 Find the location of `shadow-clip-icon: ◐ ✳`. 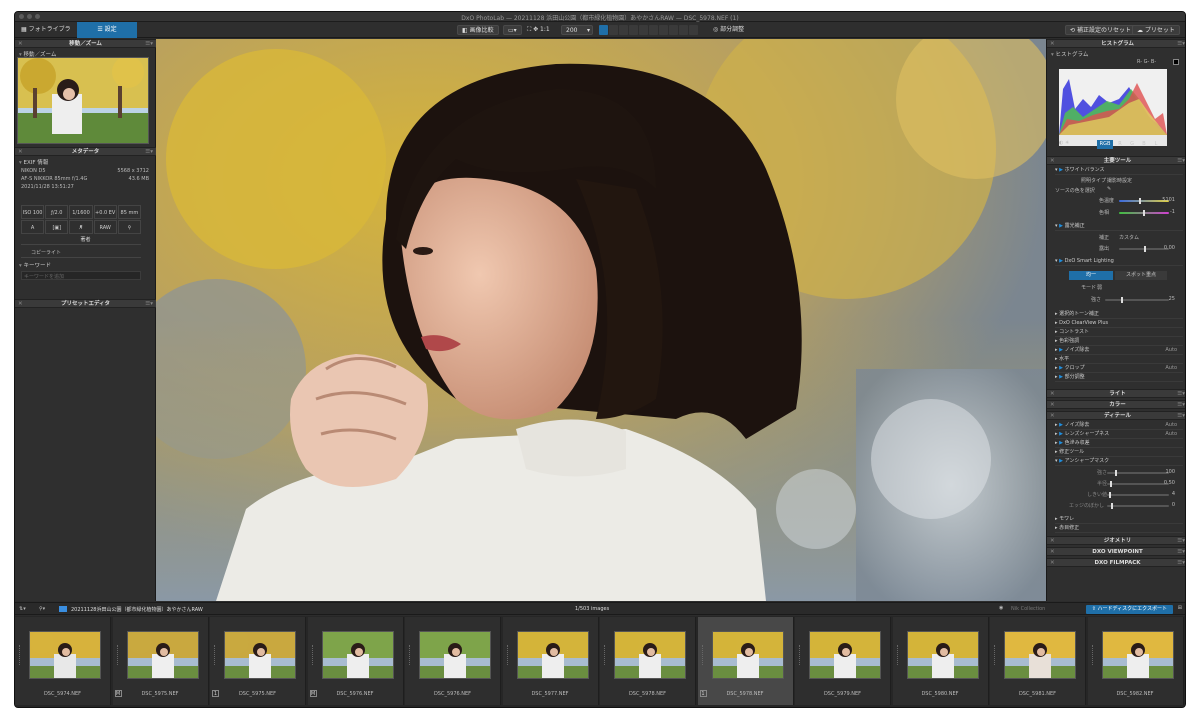

shadow-clip-icon: ◐ ✳ is located at coordinates (1064, 143).